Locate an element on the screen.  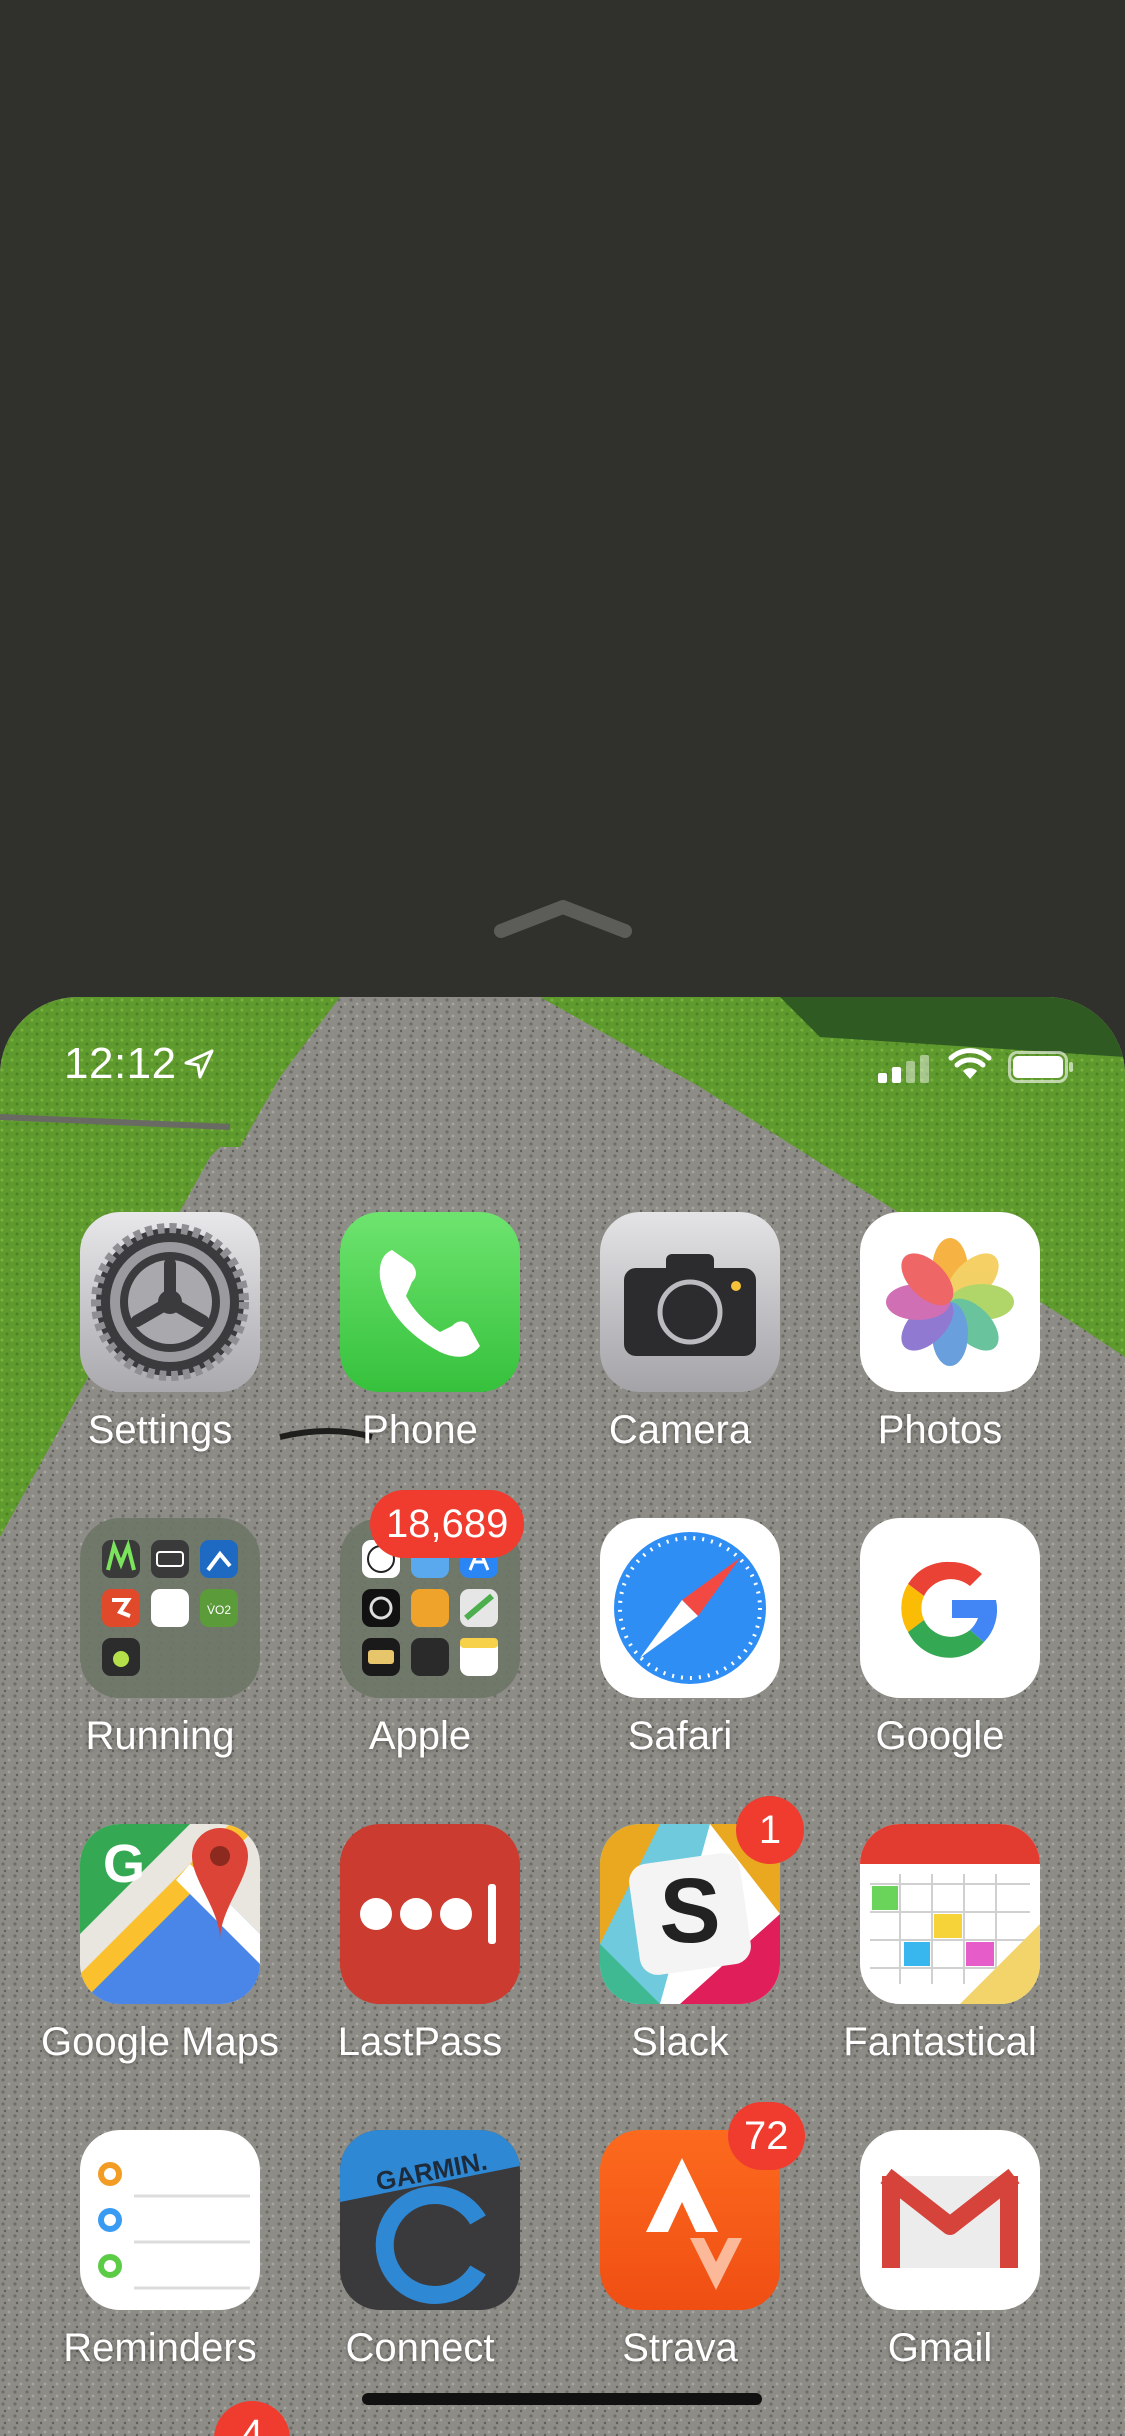
app-fantastical: Fantastical is located at coordinates (940, 1967).